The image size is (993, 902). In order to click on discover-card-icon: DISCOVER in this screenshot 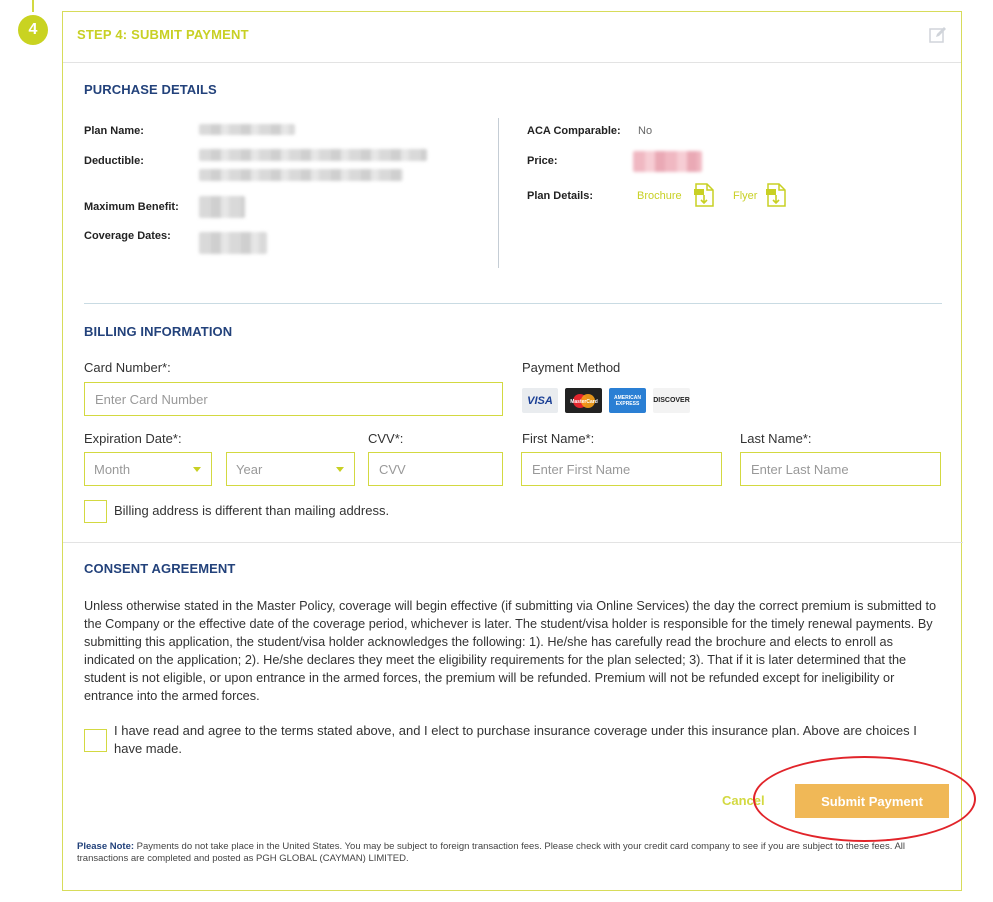, I will do `click(671, 400)`.